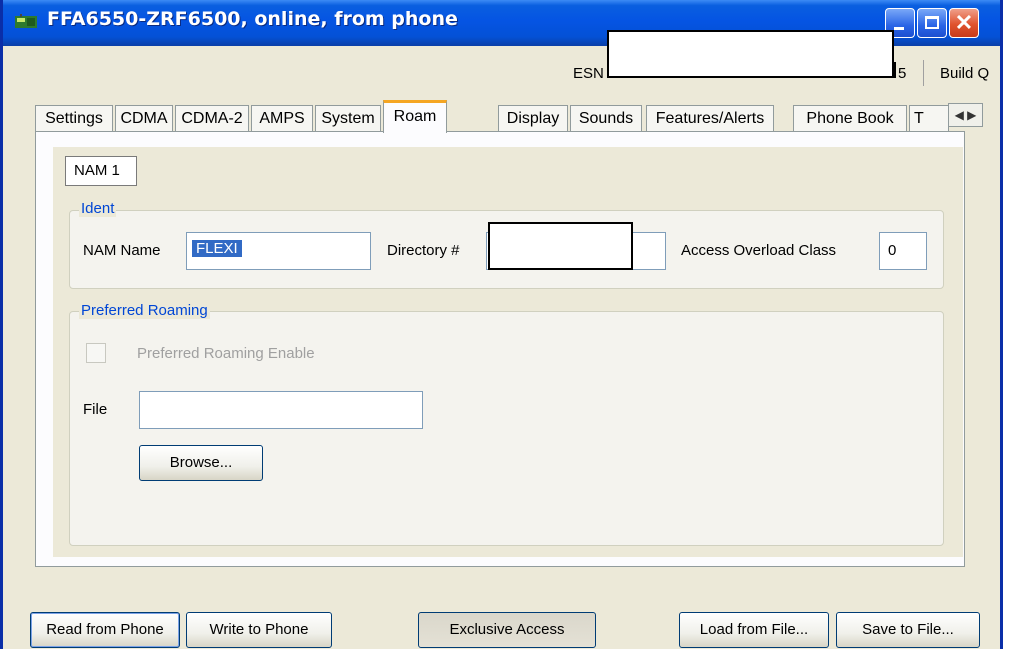 The width and height of the screenshot is (1023, 649). I want to click on close-icon: ✕, so click(964, 22).